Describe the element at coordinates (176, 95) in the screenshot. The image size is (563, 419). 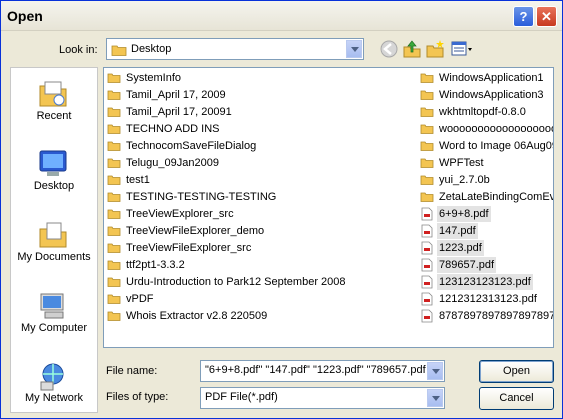
I see `item-name: Tamil_April 17, 2009` at that location.